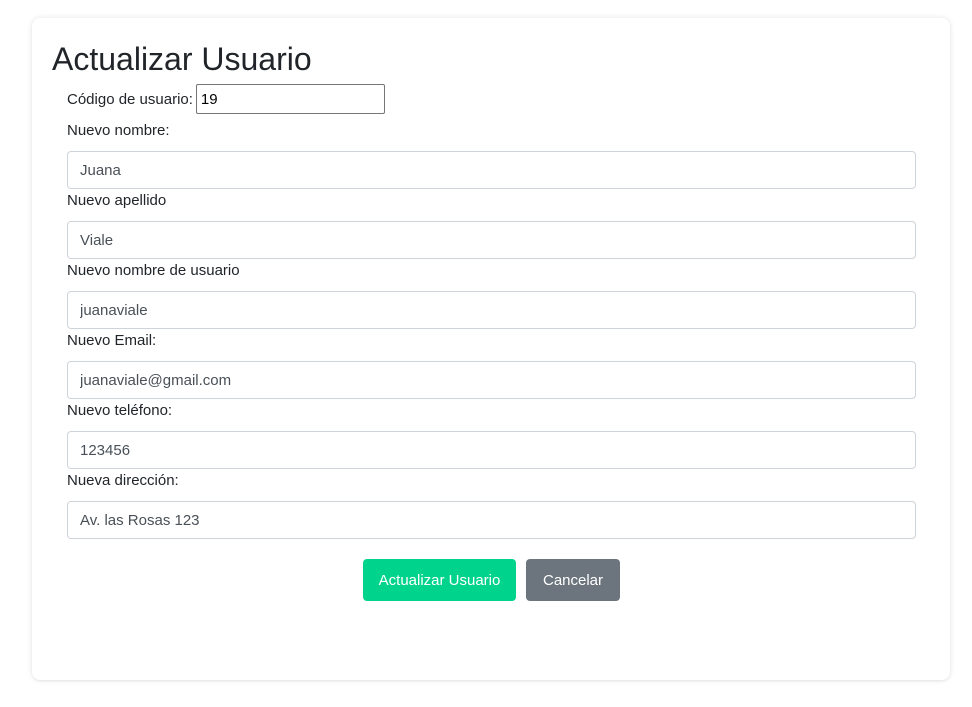 The image size is (972, 707). I want to click on user-code-label: Código de usuario:, so click(130, 99).